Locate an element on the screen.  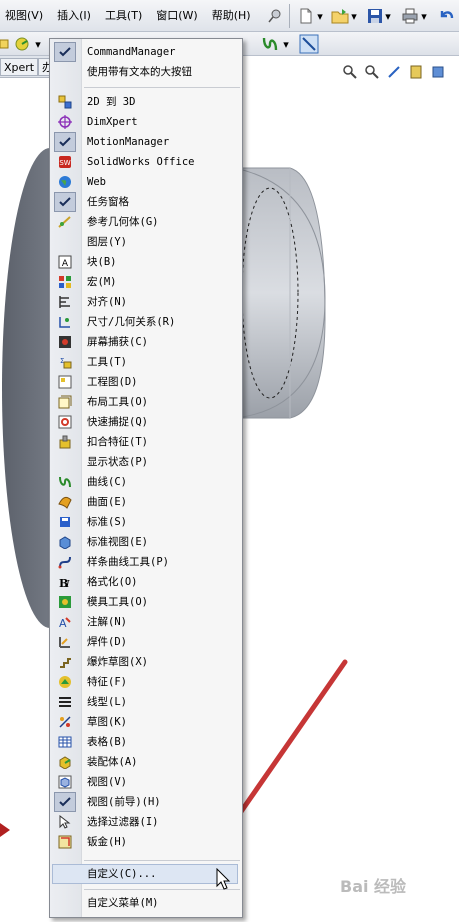
menu-item-toolbar: 曲线(C) is located at coordinates (146, 482).